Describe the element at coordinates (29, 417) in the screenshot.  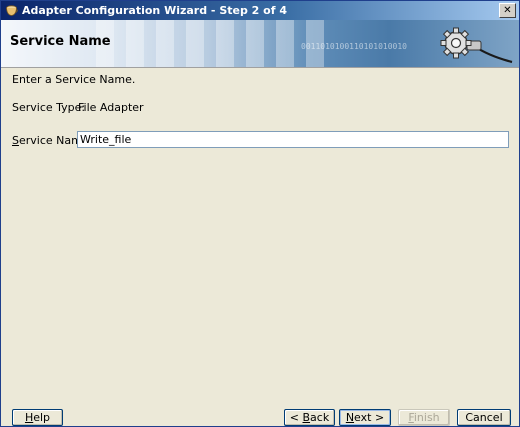
I see `help-button-mnemonic: H` at that location.